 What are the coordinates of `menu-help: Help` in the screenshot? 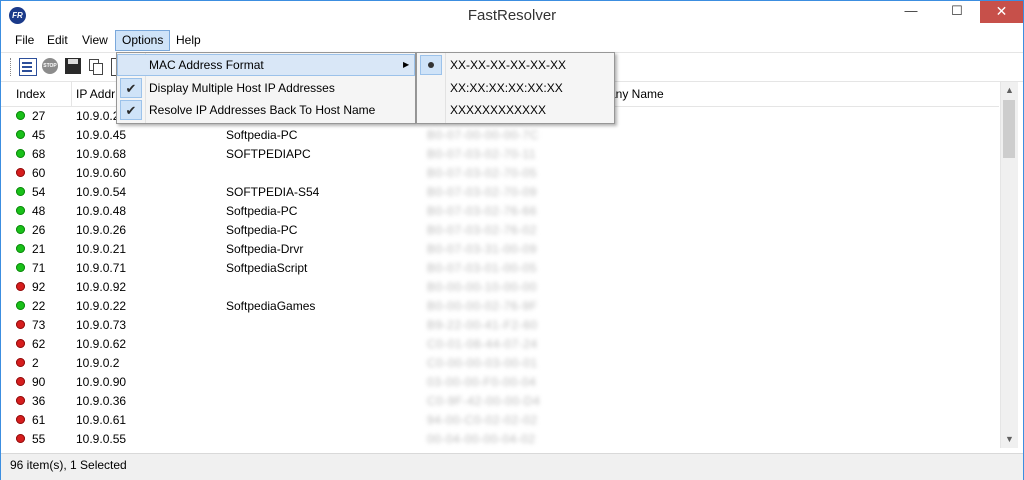 It's located at (188, 40).